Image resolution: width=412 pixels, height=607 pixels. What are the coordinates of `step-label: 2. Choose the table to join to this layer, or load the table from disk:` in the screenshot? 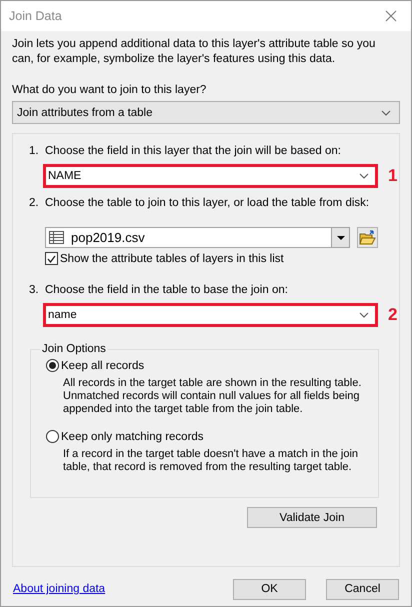 It's located at (199, 203).